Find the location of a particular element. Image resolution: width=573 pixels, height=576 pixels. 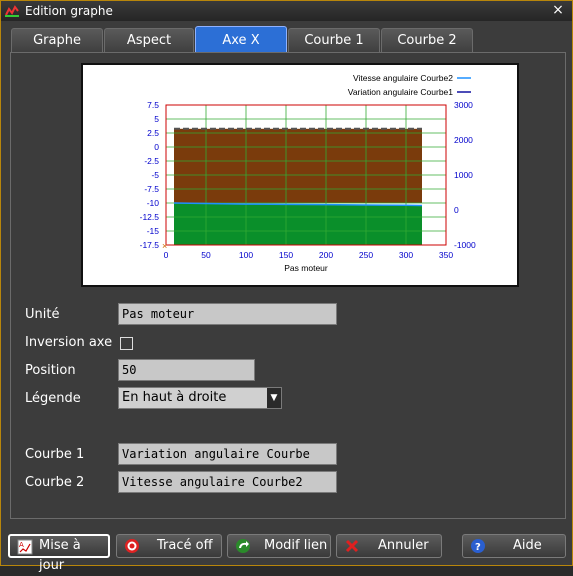

modif-lien-label: Modif lien is located at coordinates (296, 545).